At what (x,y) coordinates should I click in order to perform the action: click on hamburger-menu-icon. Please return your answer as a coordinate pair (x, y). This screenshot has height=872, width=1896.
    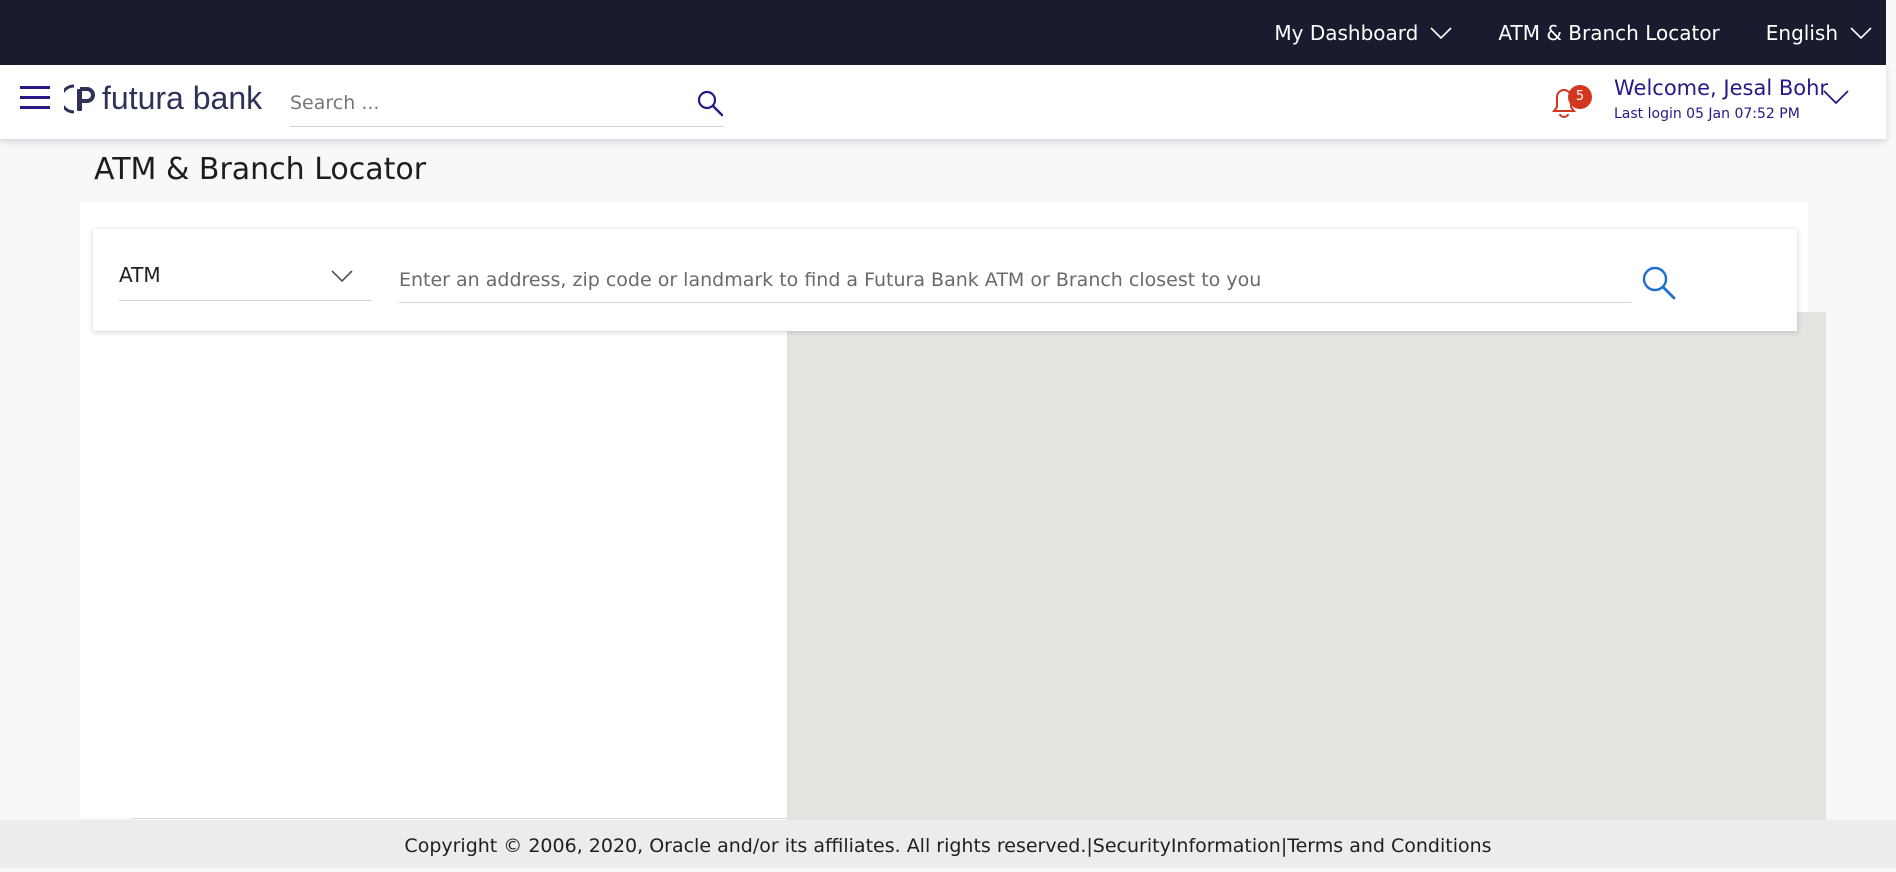
    Looking at the image, I should click on (35, 98).